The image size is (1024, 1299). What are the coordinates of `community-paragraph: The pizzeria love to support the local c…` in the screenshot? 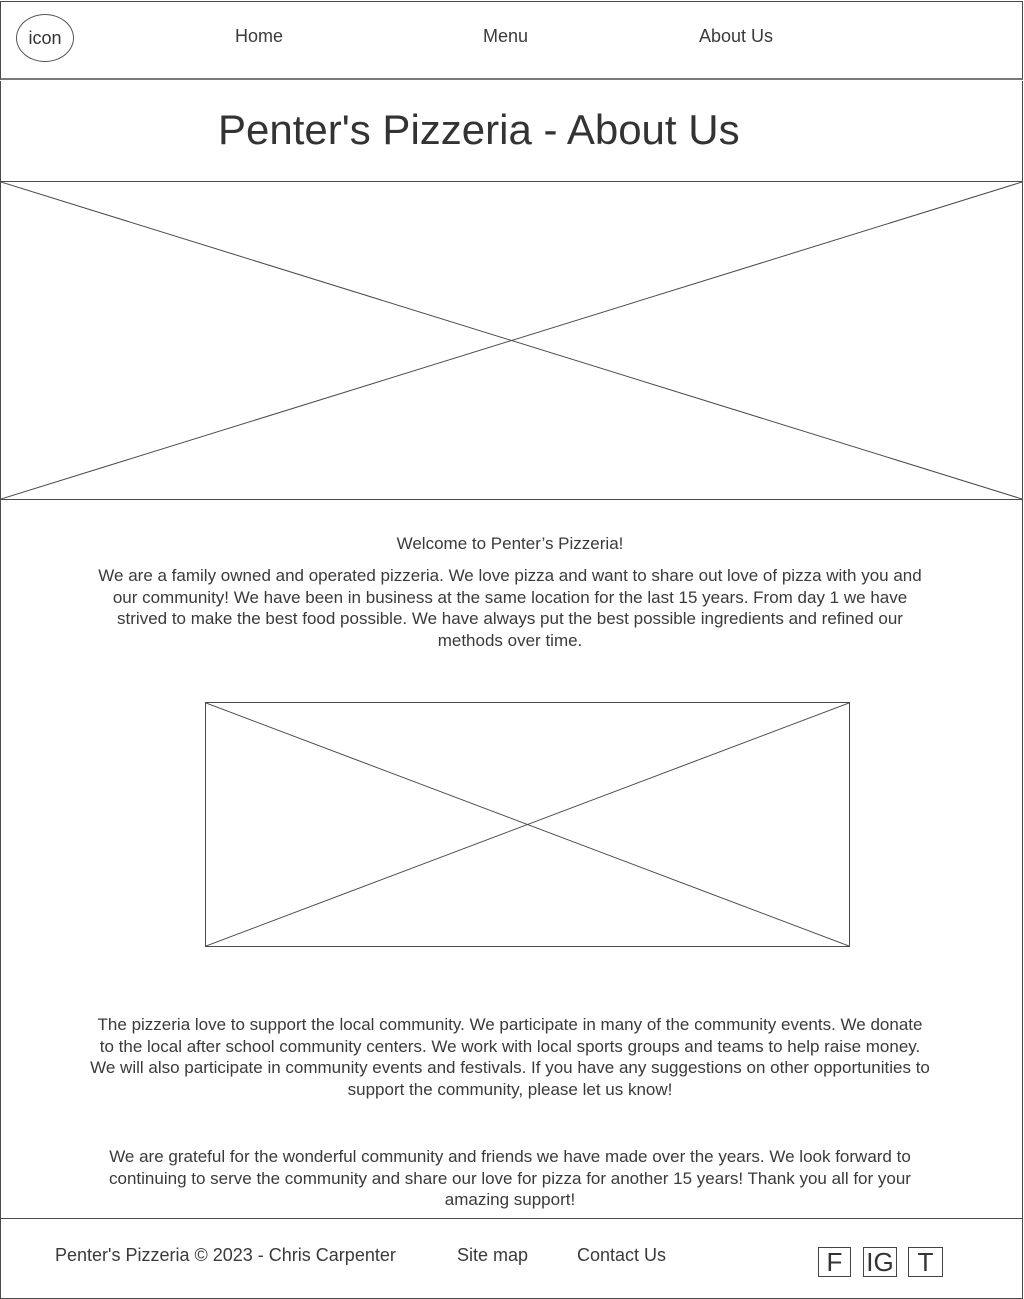 It's located at (510, 1057).